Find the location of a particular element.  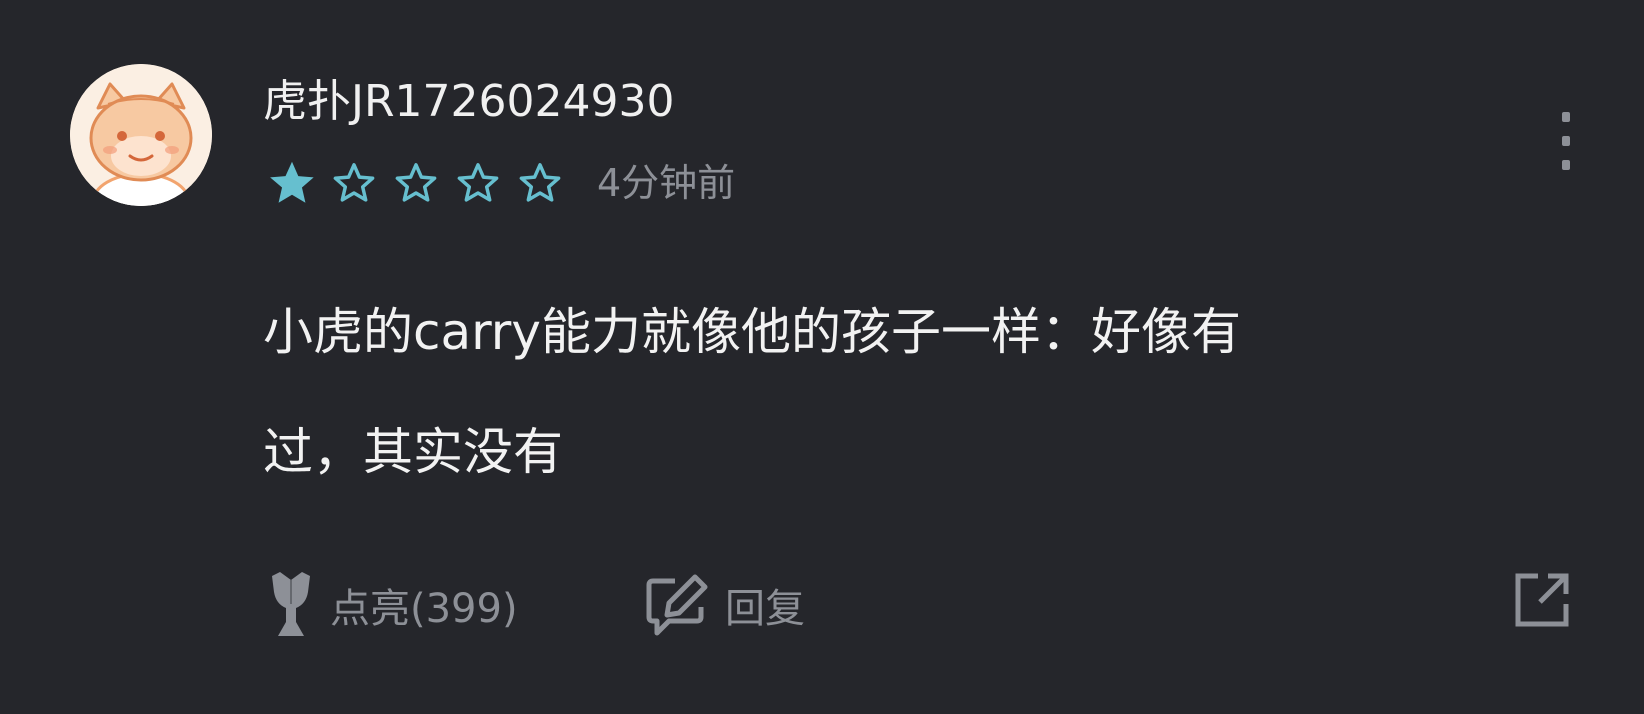

like-button: 点亮(399) is located at coordinates (393, 605).